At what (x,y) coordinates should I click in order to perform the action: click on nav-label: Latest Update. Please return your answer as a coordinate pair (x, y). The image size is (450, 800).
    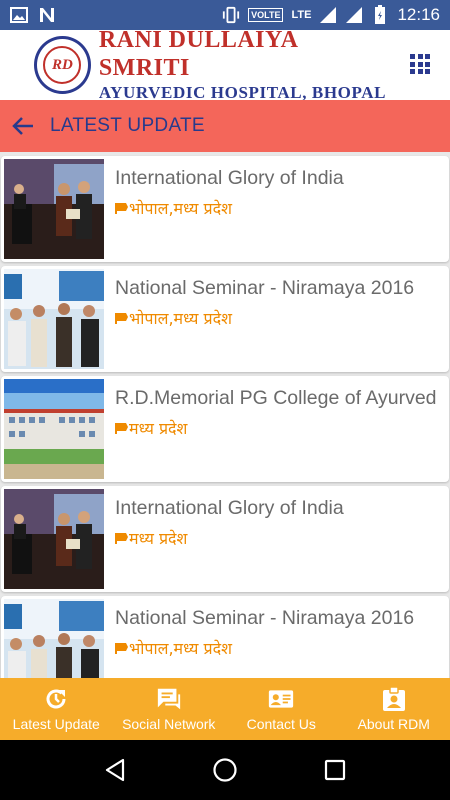
    Looking at the image, I should click on (56, 724).